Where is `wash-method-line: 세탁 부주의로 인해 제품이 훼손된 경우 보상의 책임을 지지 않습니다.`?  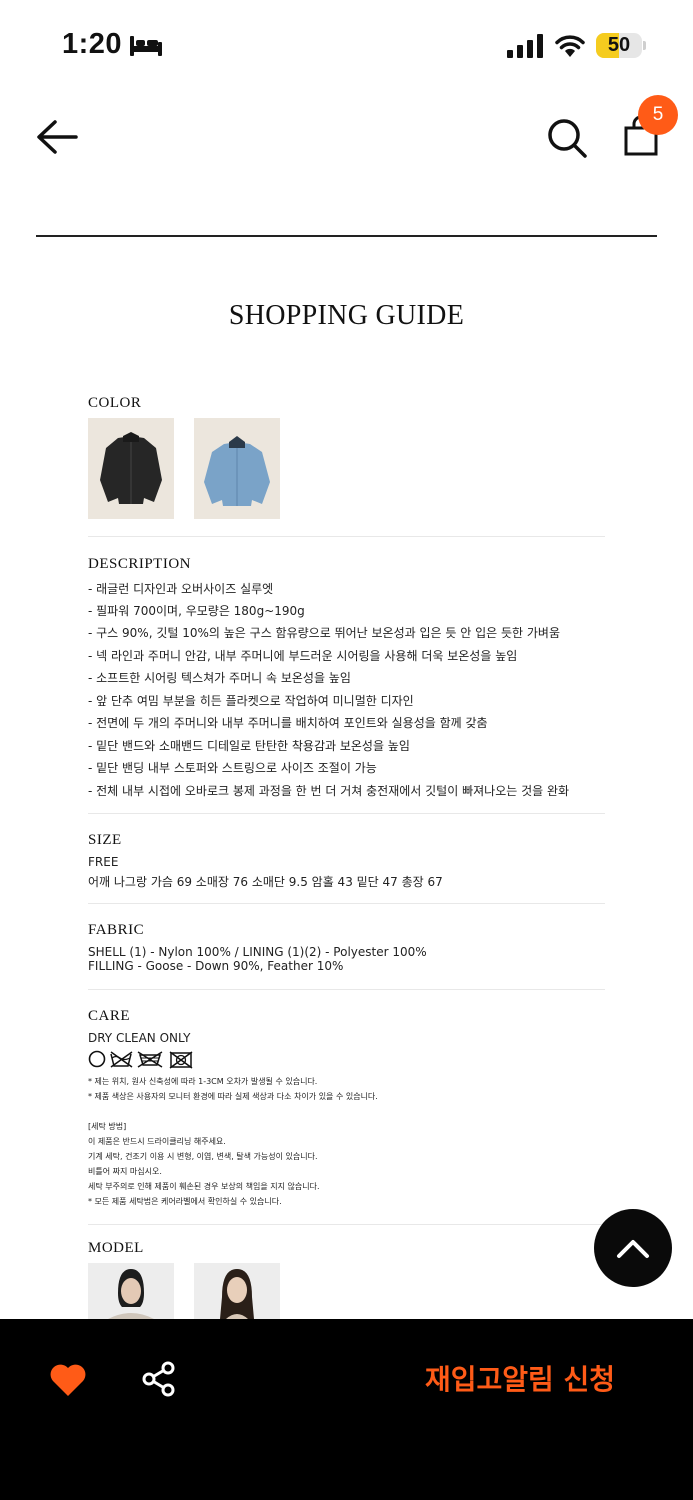
wash-method-line: 세탁 부주의로 인해 제품이 훼손된 경우 보상의 책임을 지지 않습니다. is located at coordinates (204, 1186).